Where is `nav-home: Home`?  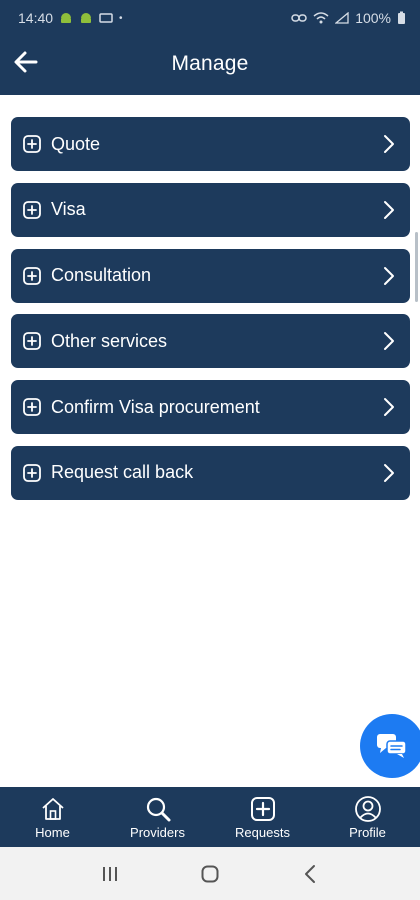 nav-home: Home is located at coordinates (52, 817).